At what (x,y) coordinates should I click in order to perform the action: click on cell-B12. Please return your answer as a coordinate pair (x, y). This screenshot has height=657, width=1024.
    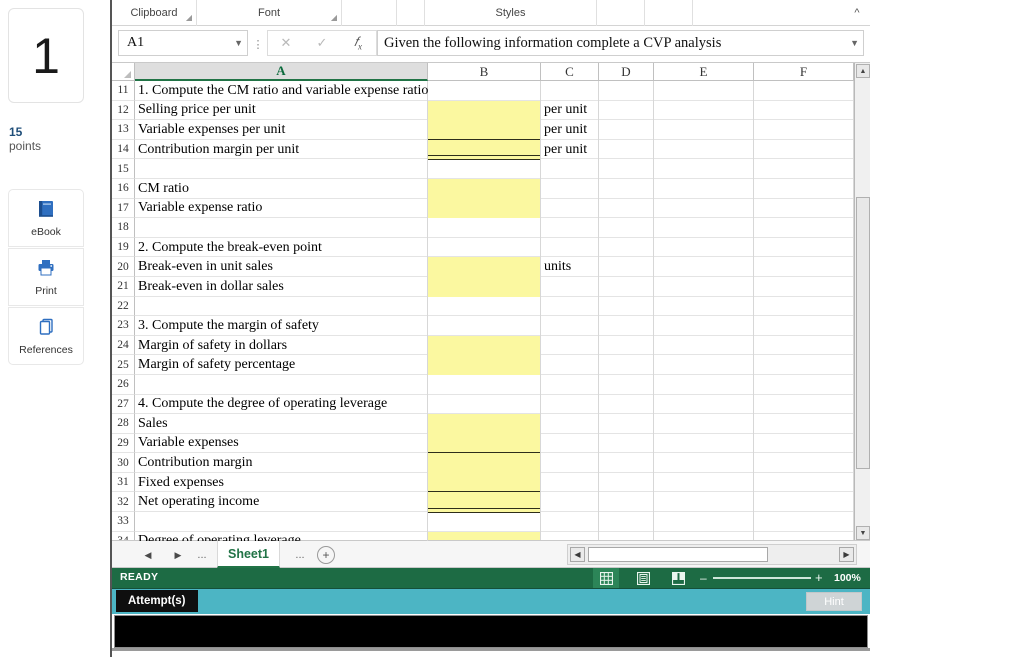
    Looking at the image, I should click on (484, 110).